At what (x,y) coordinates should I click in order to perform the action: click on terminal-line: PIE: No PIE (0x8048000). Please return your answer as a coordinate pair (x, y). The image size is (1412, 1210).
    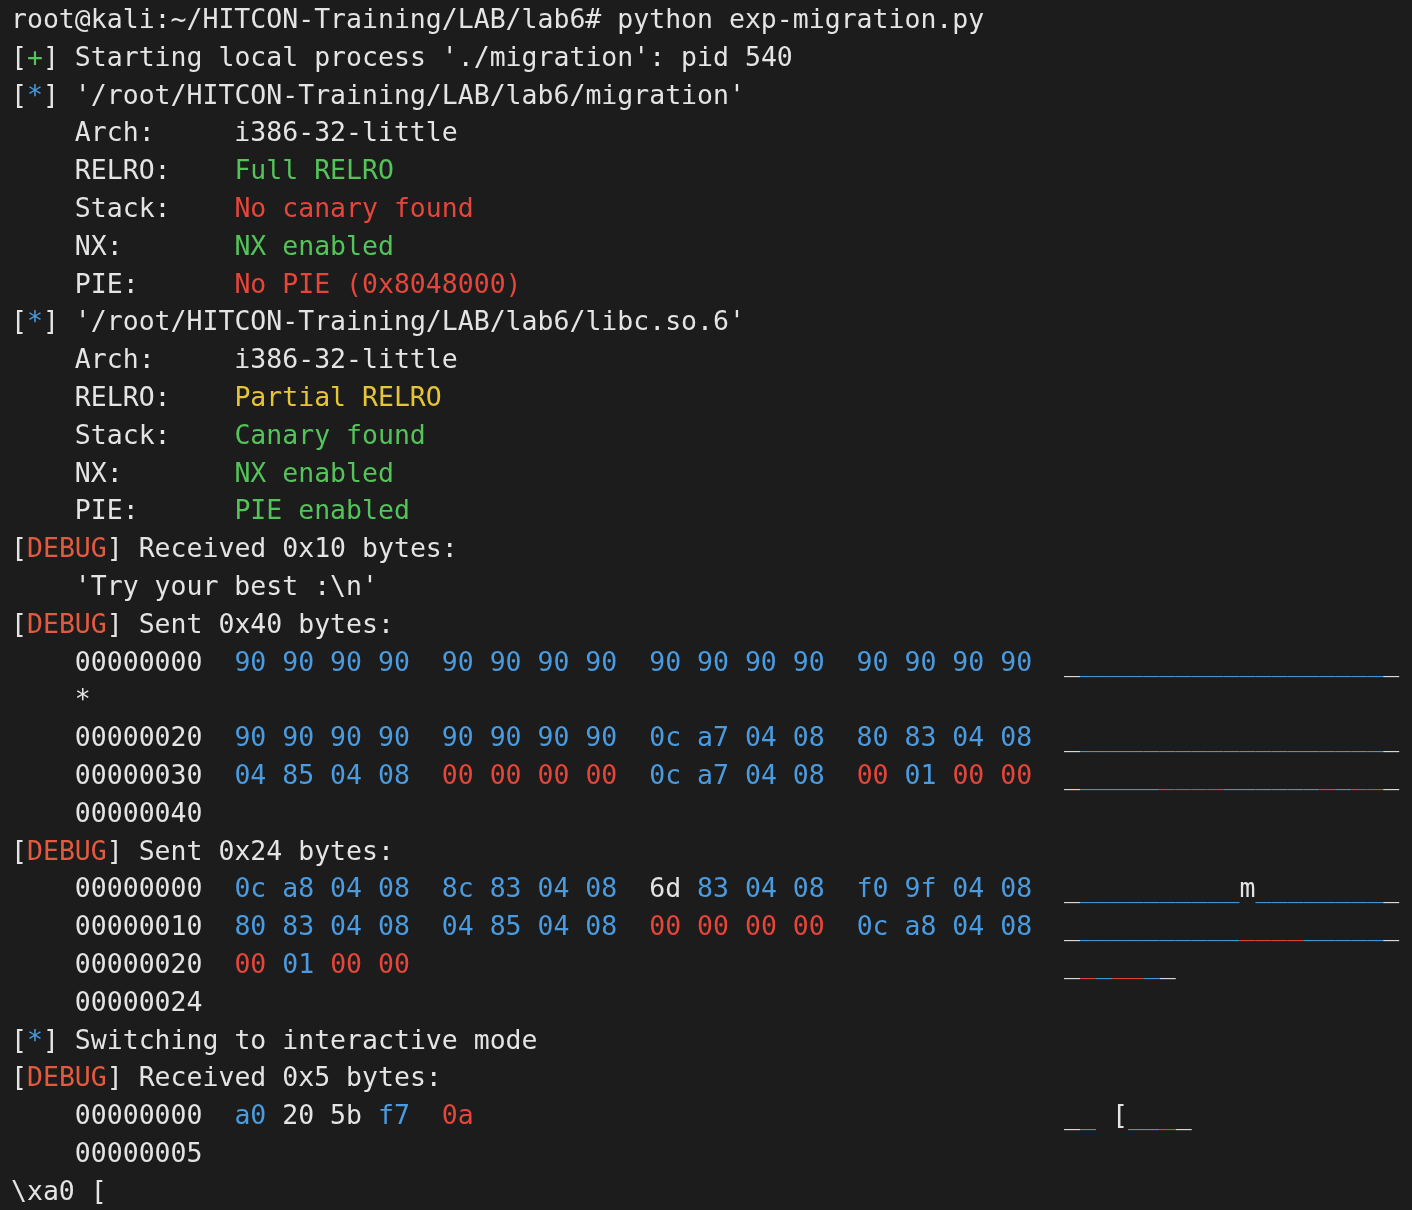
    Looking at the image, I should click on (297, 283).